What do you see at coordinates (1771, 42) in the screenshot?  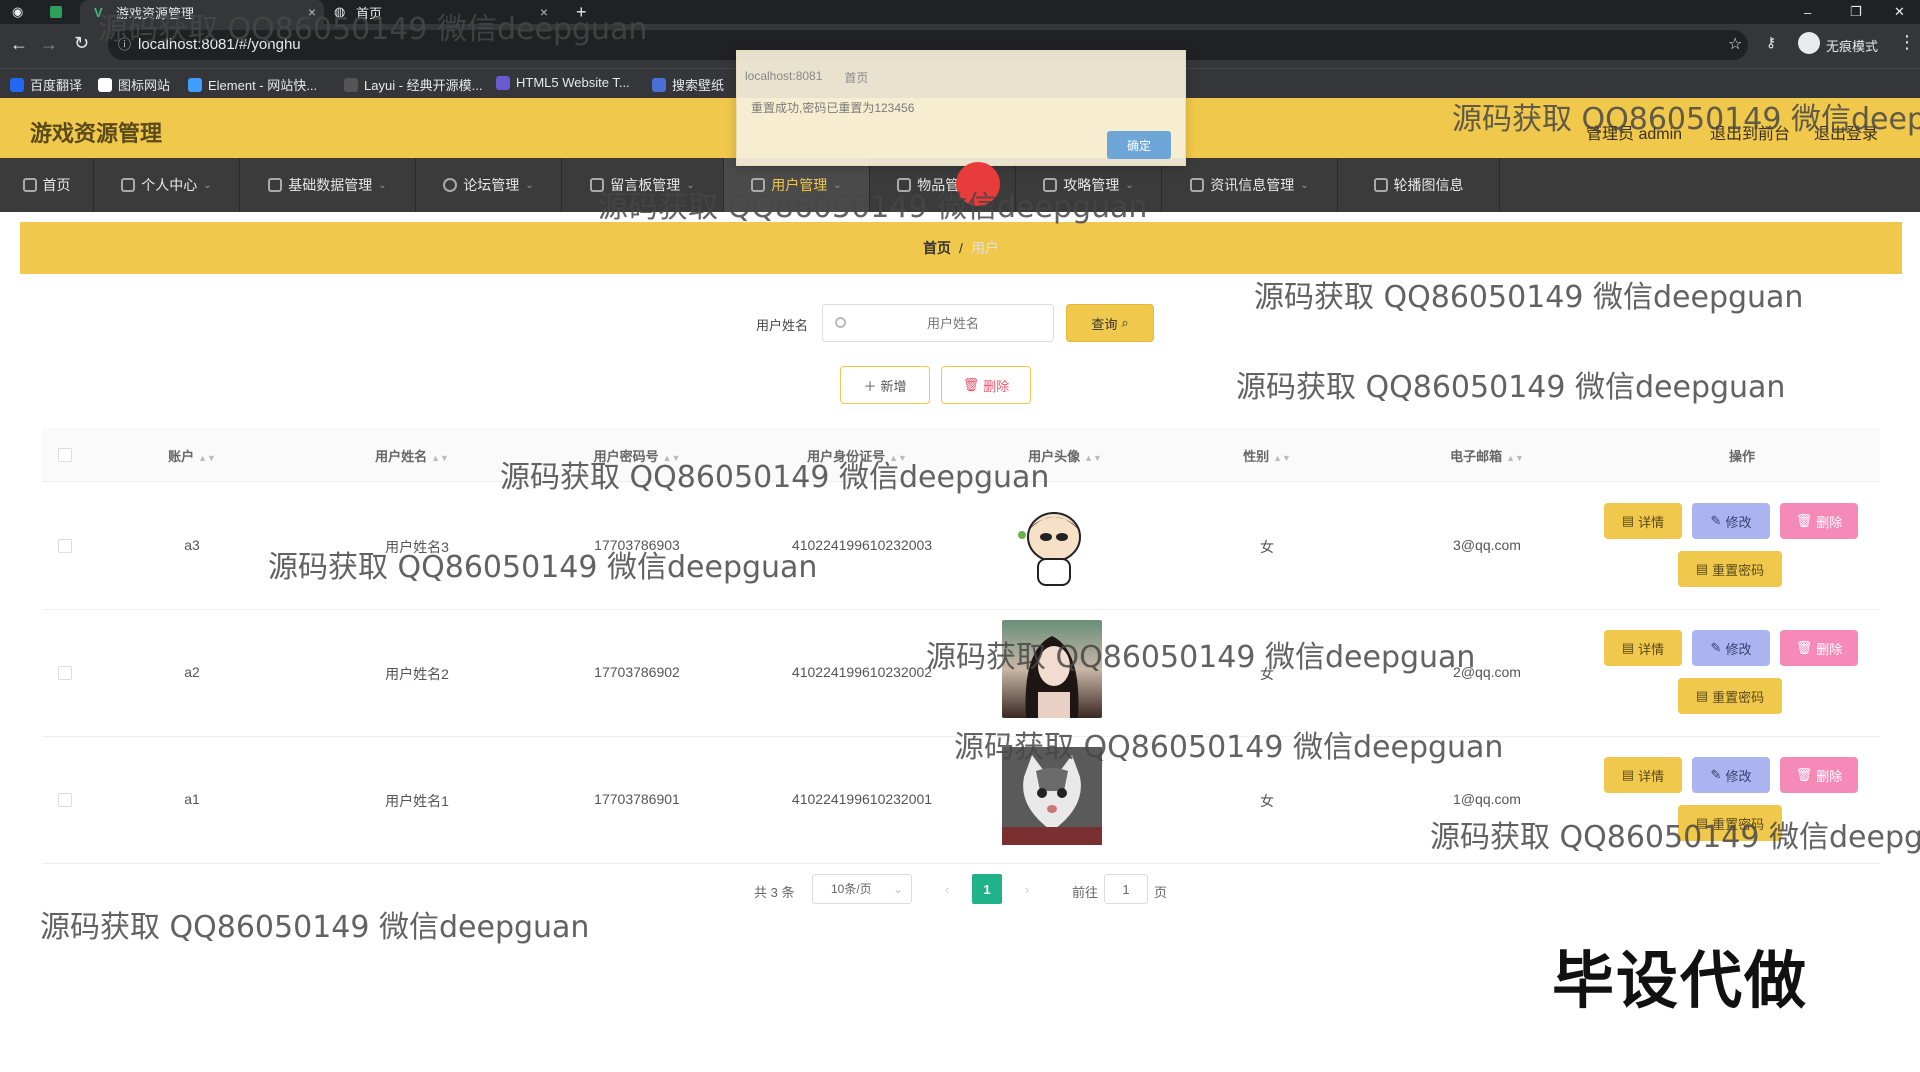 I see `key-icon: ⚷` at bounding box center [1771, 42].